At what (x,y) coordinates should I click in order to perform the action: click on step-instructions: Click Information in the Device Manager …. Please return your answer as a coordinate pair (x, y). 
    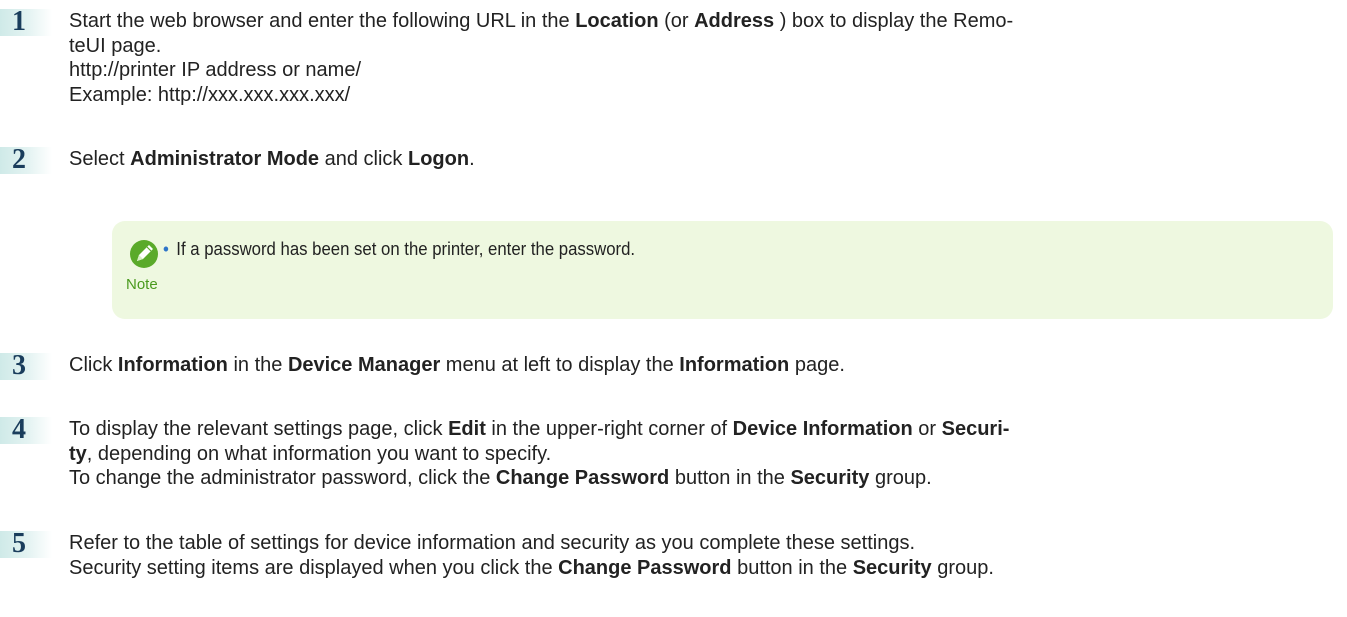
    Looking at the image, I should click on (701, 365).